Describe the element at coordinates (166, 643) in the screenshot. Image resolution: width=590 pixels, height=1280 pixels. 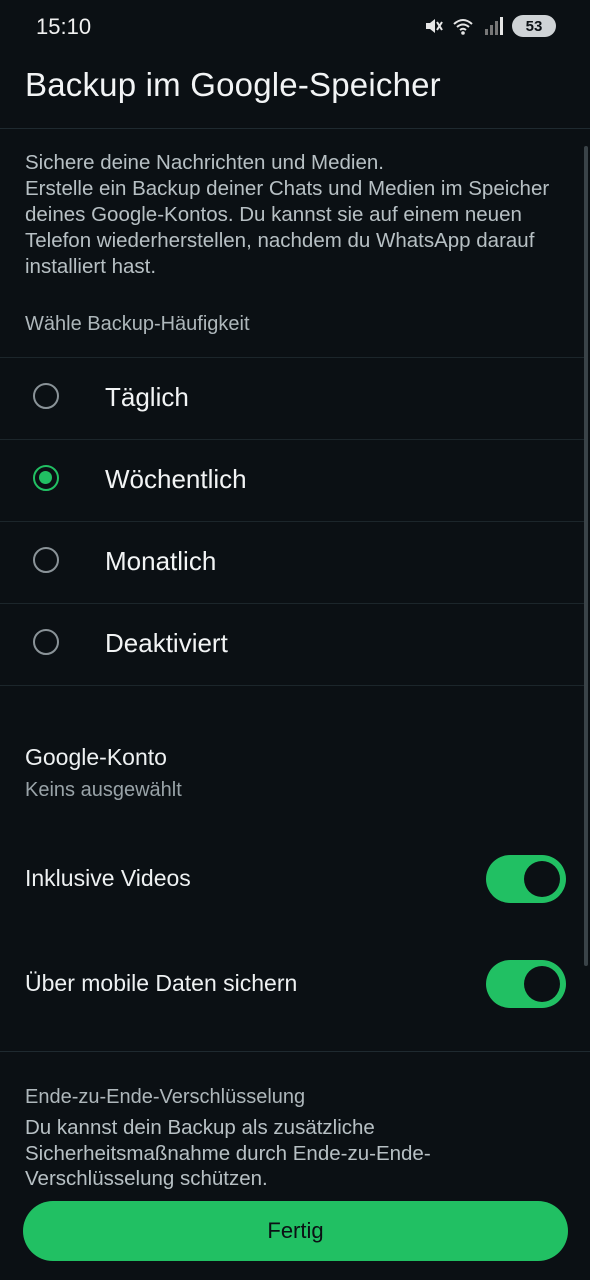
I see `option-label: Deaktiviert` at that location.